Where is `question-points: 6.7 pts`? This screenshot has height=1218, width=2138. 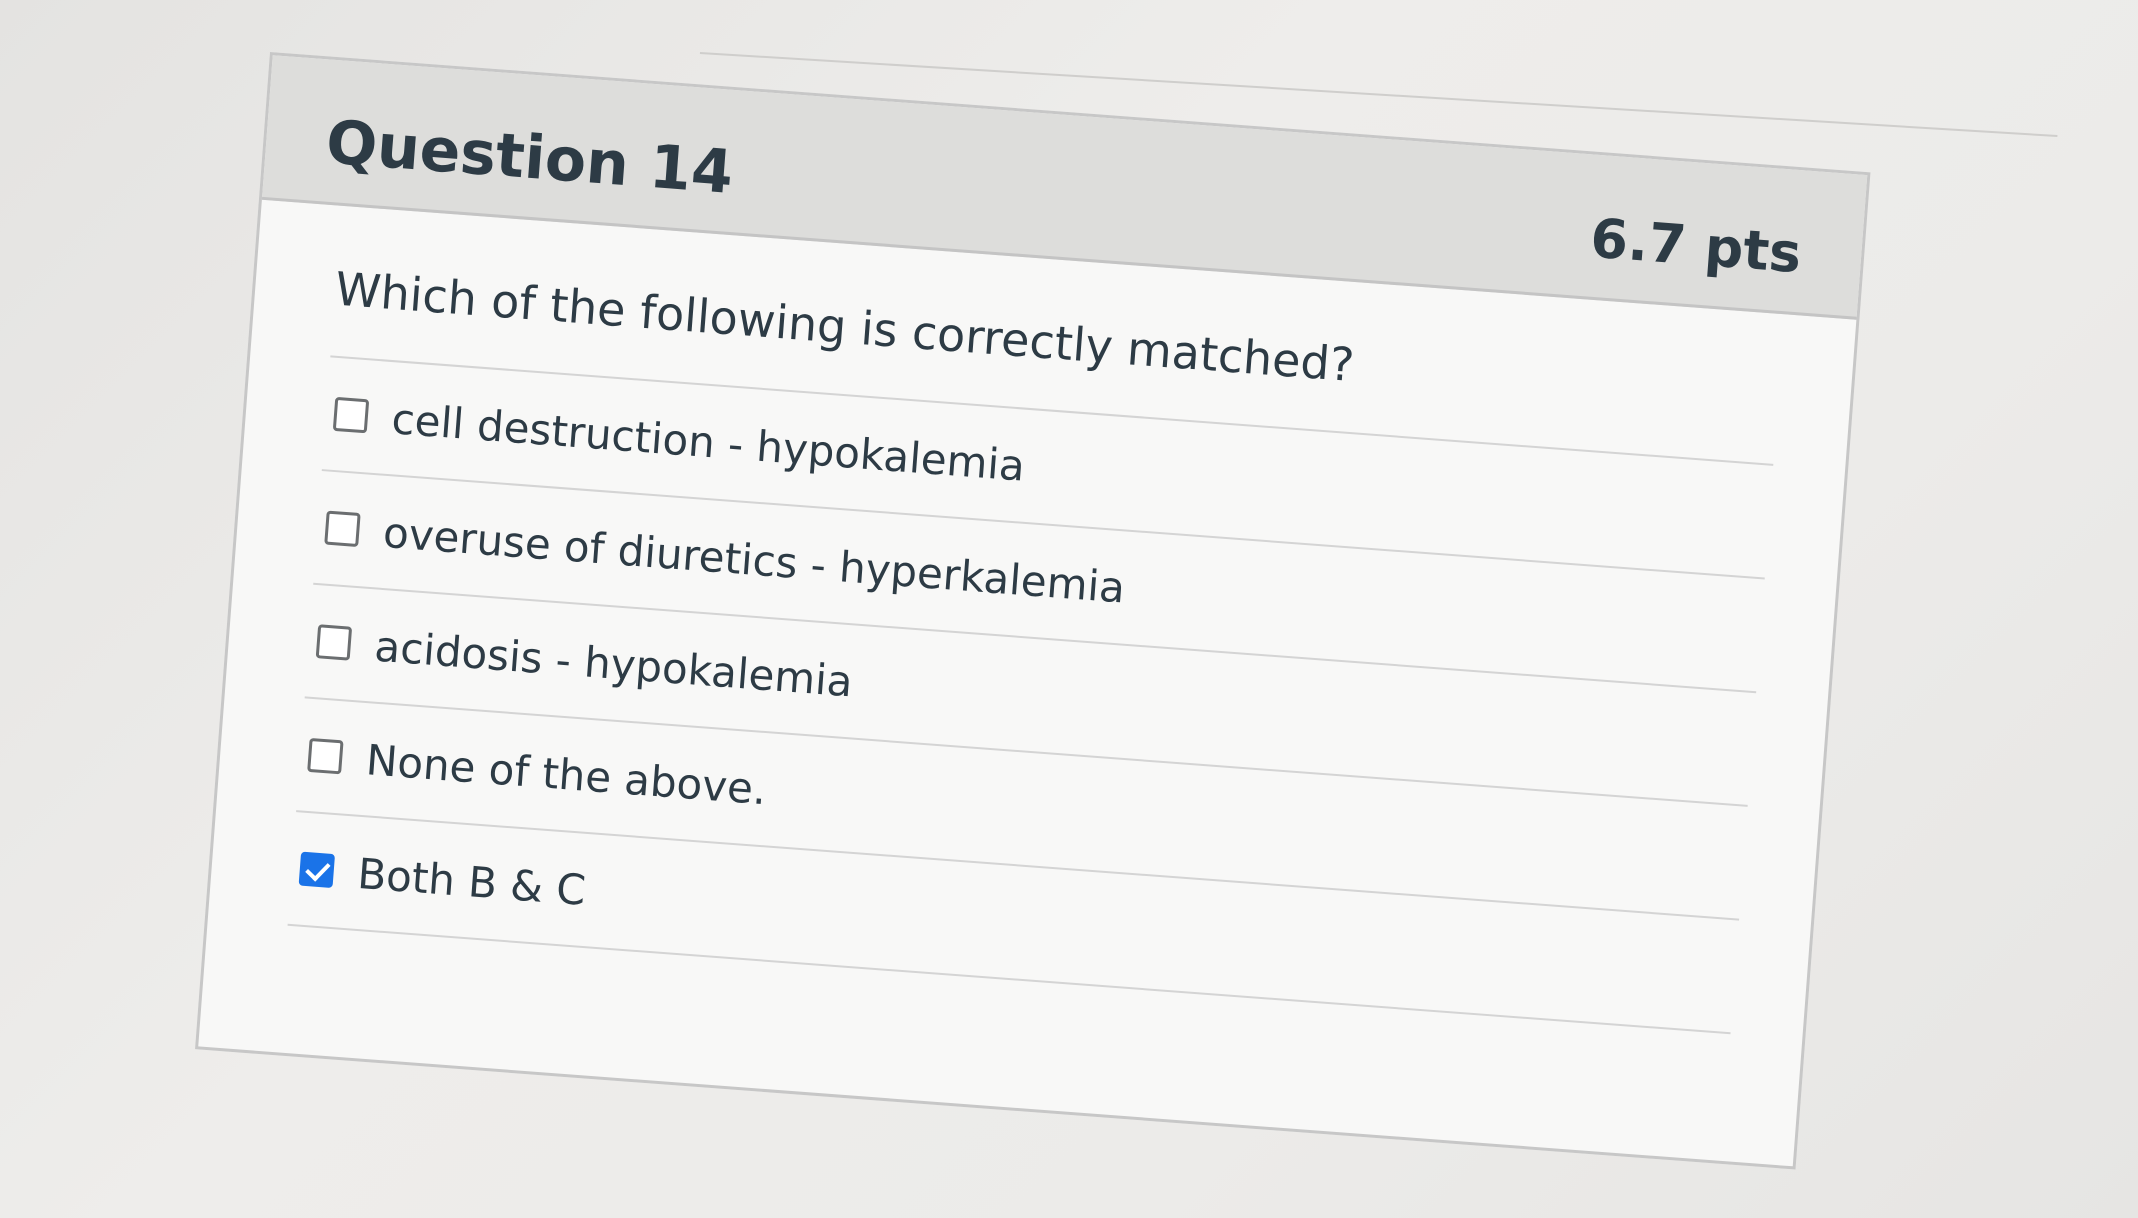
question-points: 6.7 pts is located at coordinates (1696, 246).